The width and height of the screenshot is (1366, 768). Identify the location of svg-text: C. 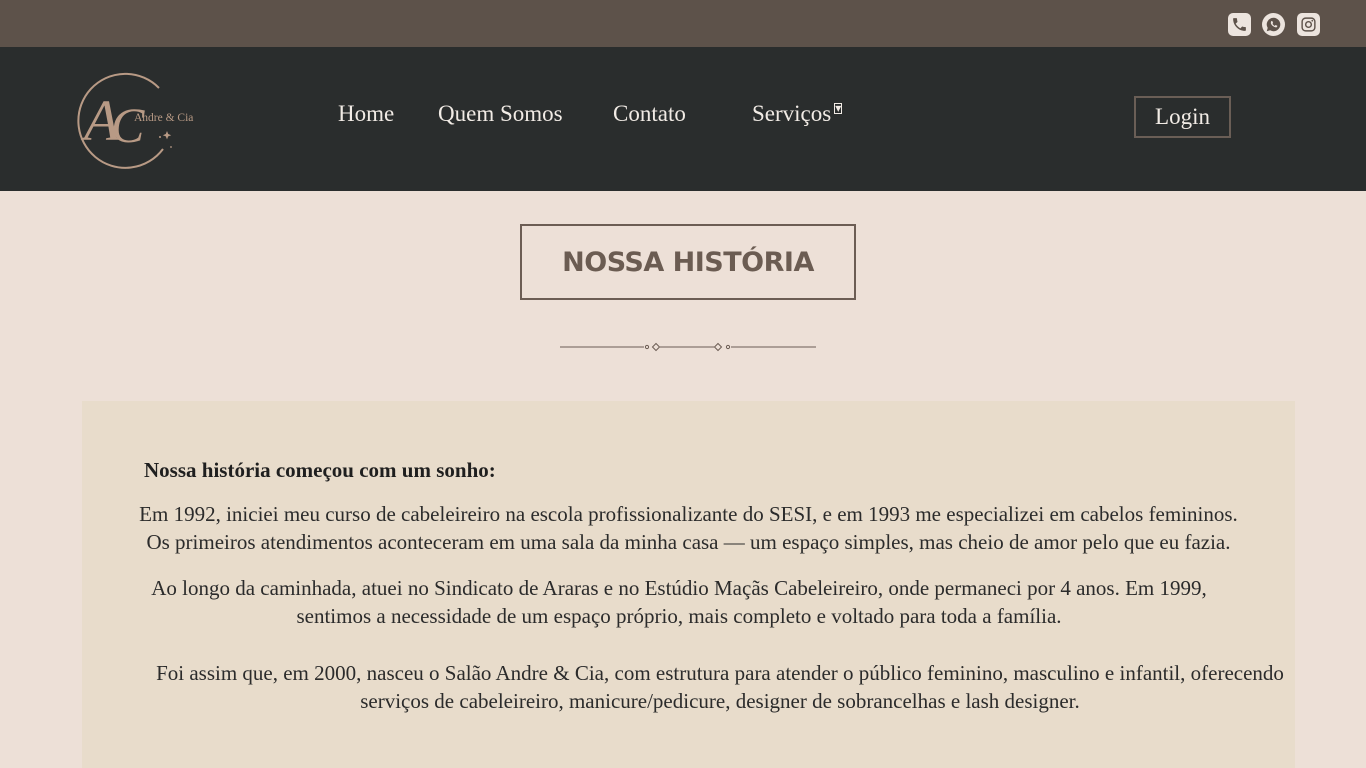
(128, 125).